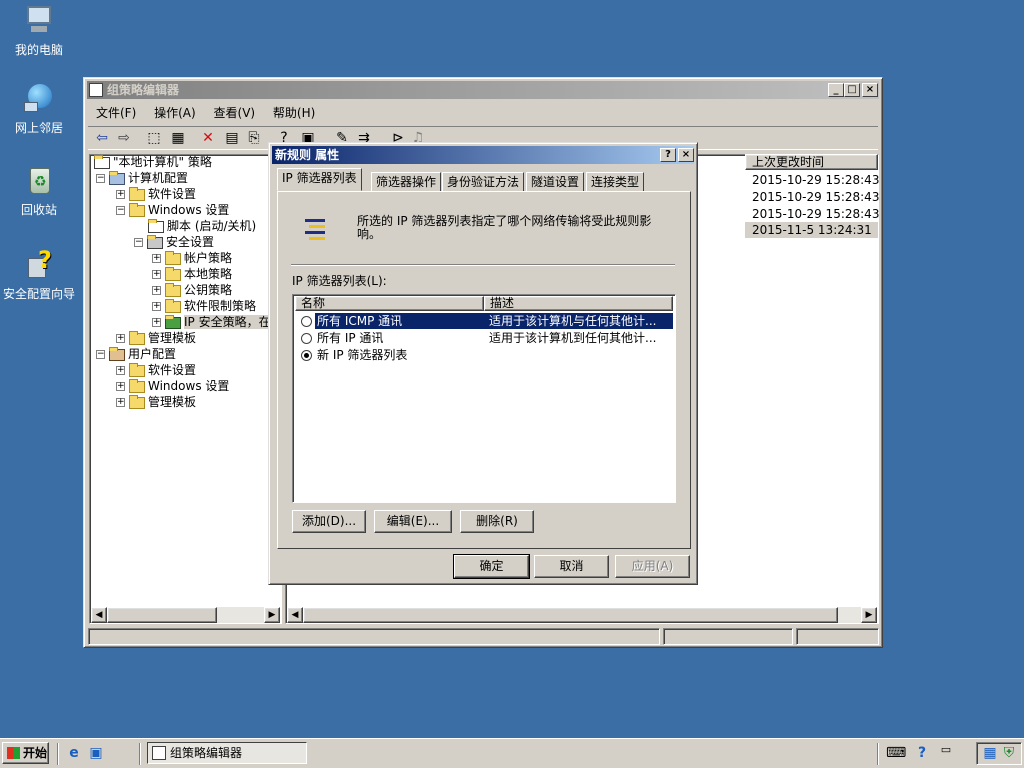  Describe the element at coordinates (156, 194) in the screenshot. I see `tree-software-settings: + 软件设置` at that location.